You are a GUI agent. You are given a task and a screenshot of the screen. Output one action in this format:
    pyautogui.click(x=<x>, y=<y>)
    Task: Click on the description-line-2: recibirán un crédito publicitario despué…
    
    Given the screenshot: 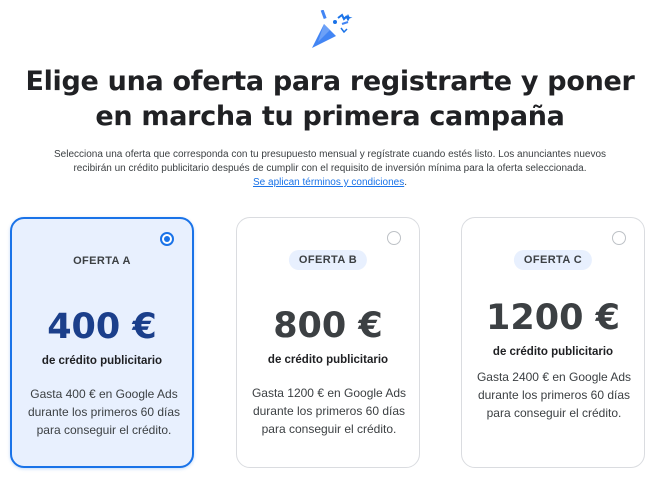 What is the action you would take?
    pyautogui.click(x=330, y=168)
    